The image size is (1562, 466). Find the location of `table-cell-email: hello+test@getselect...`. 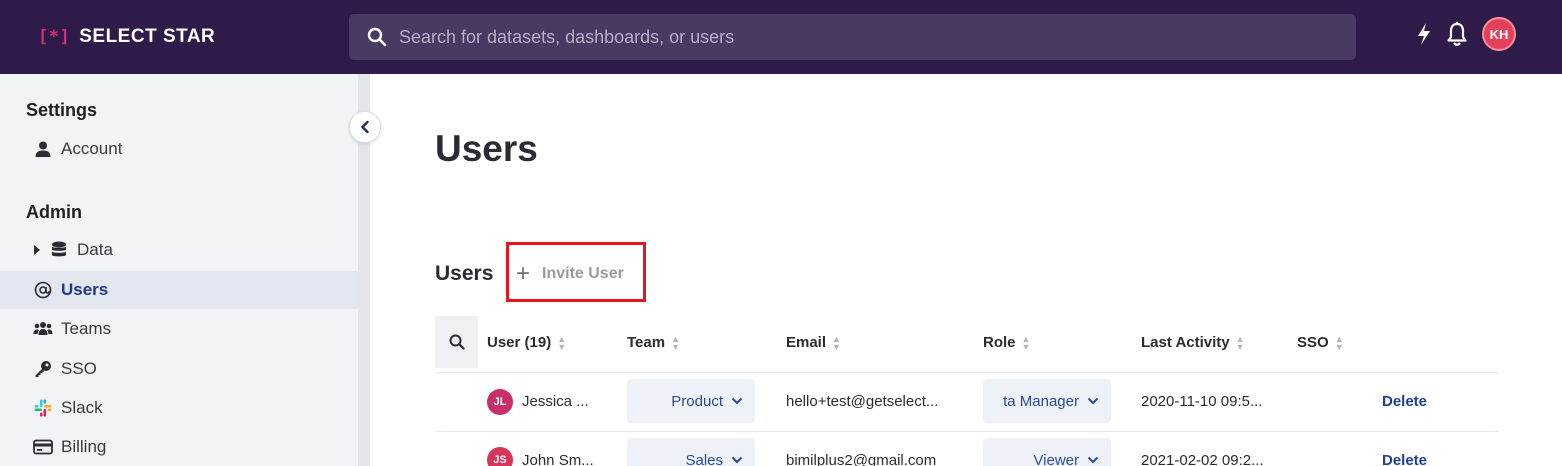

table-cell-email: hello+test@getselect... is located at coordinates (862, 401).